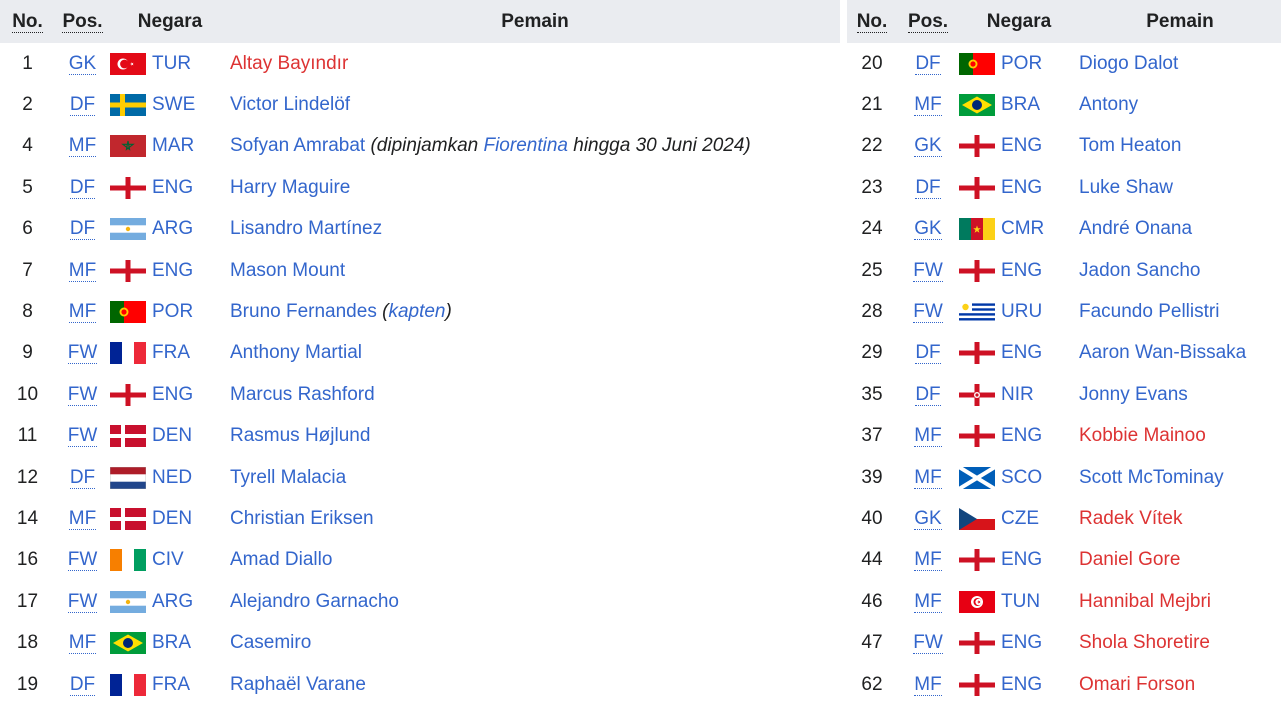 Image resolution: width=1281 pixels, height=717 pixels. What do you see at coordinates (977, 394) in the screenshot?
I see `northern-ireland-flag-icon` at bounding box center [977, 394].